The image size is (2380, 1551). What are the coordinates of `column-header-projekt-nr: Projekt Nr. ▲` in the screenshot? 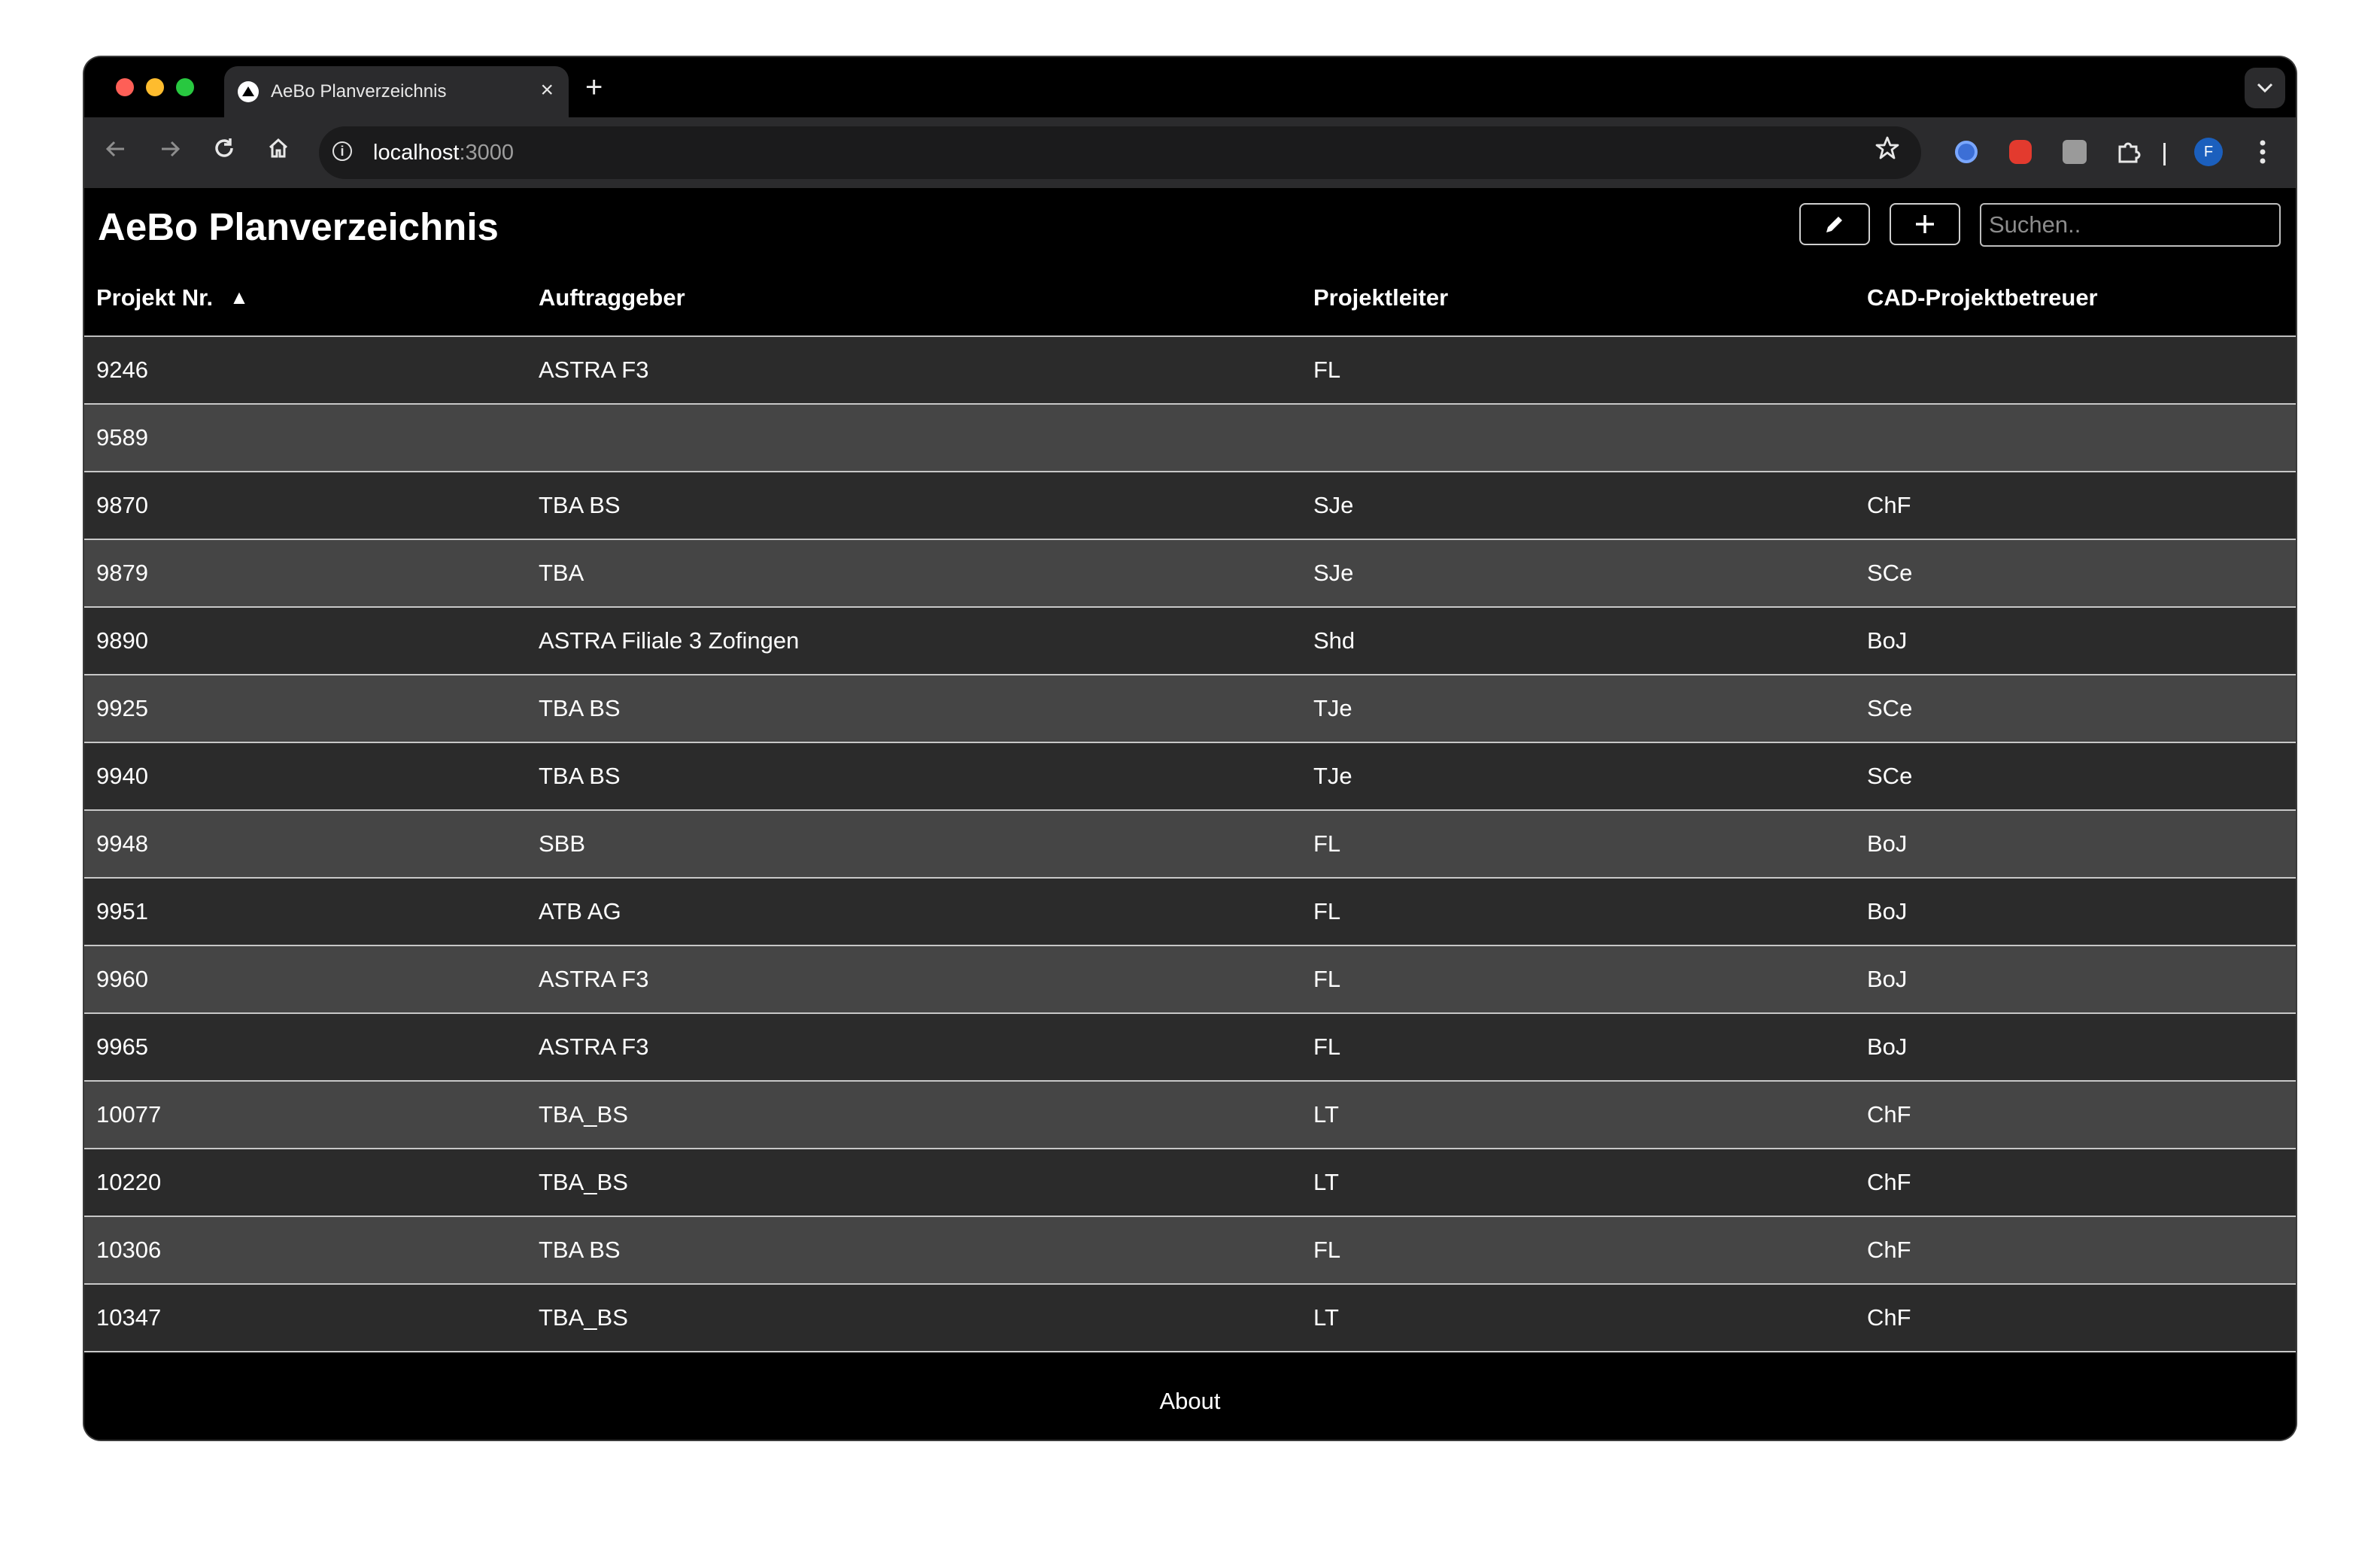 It's located at (172, 298).